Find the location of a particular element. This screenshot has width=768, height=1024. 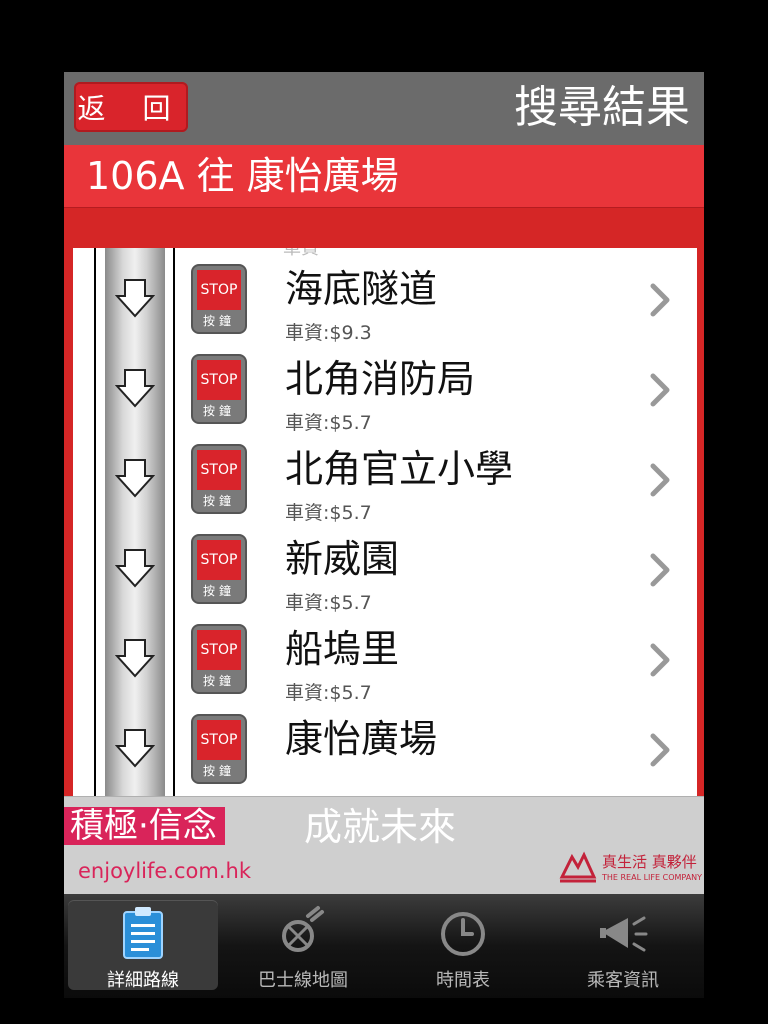

route-header: 106A 往 康怡廣場 is located at coordinates (384, 176).